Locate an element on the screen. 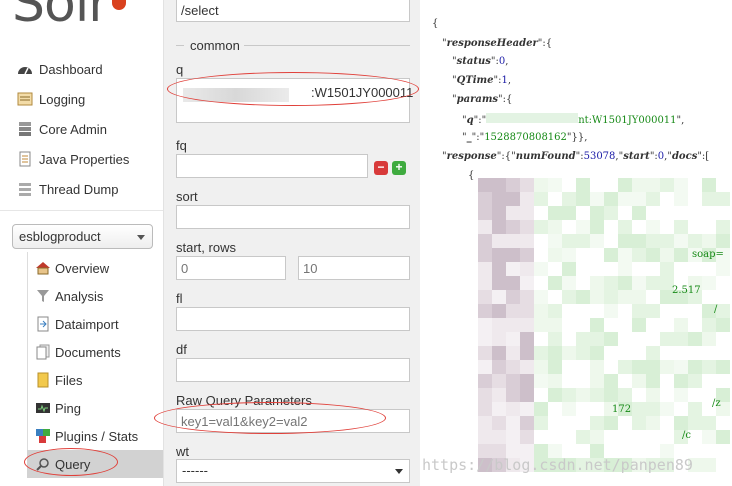  json-key-docs: docs is located at coordinates (684, 156).